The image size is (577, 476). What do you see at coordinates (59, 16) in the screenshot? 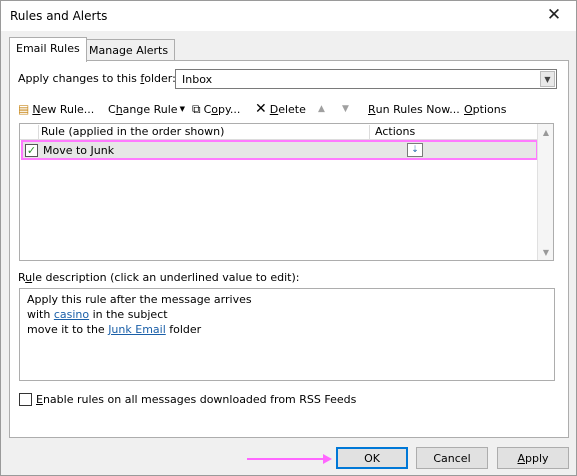
I see `window-title: Rules and Alerts` at bounding box center [59, 16].